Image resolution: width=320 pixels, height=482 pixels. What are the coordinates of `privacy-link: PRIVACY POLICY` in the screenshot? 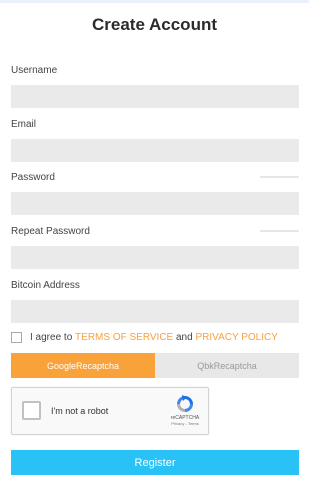 It's located at (236, 337).